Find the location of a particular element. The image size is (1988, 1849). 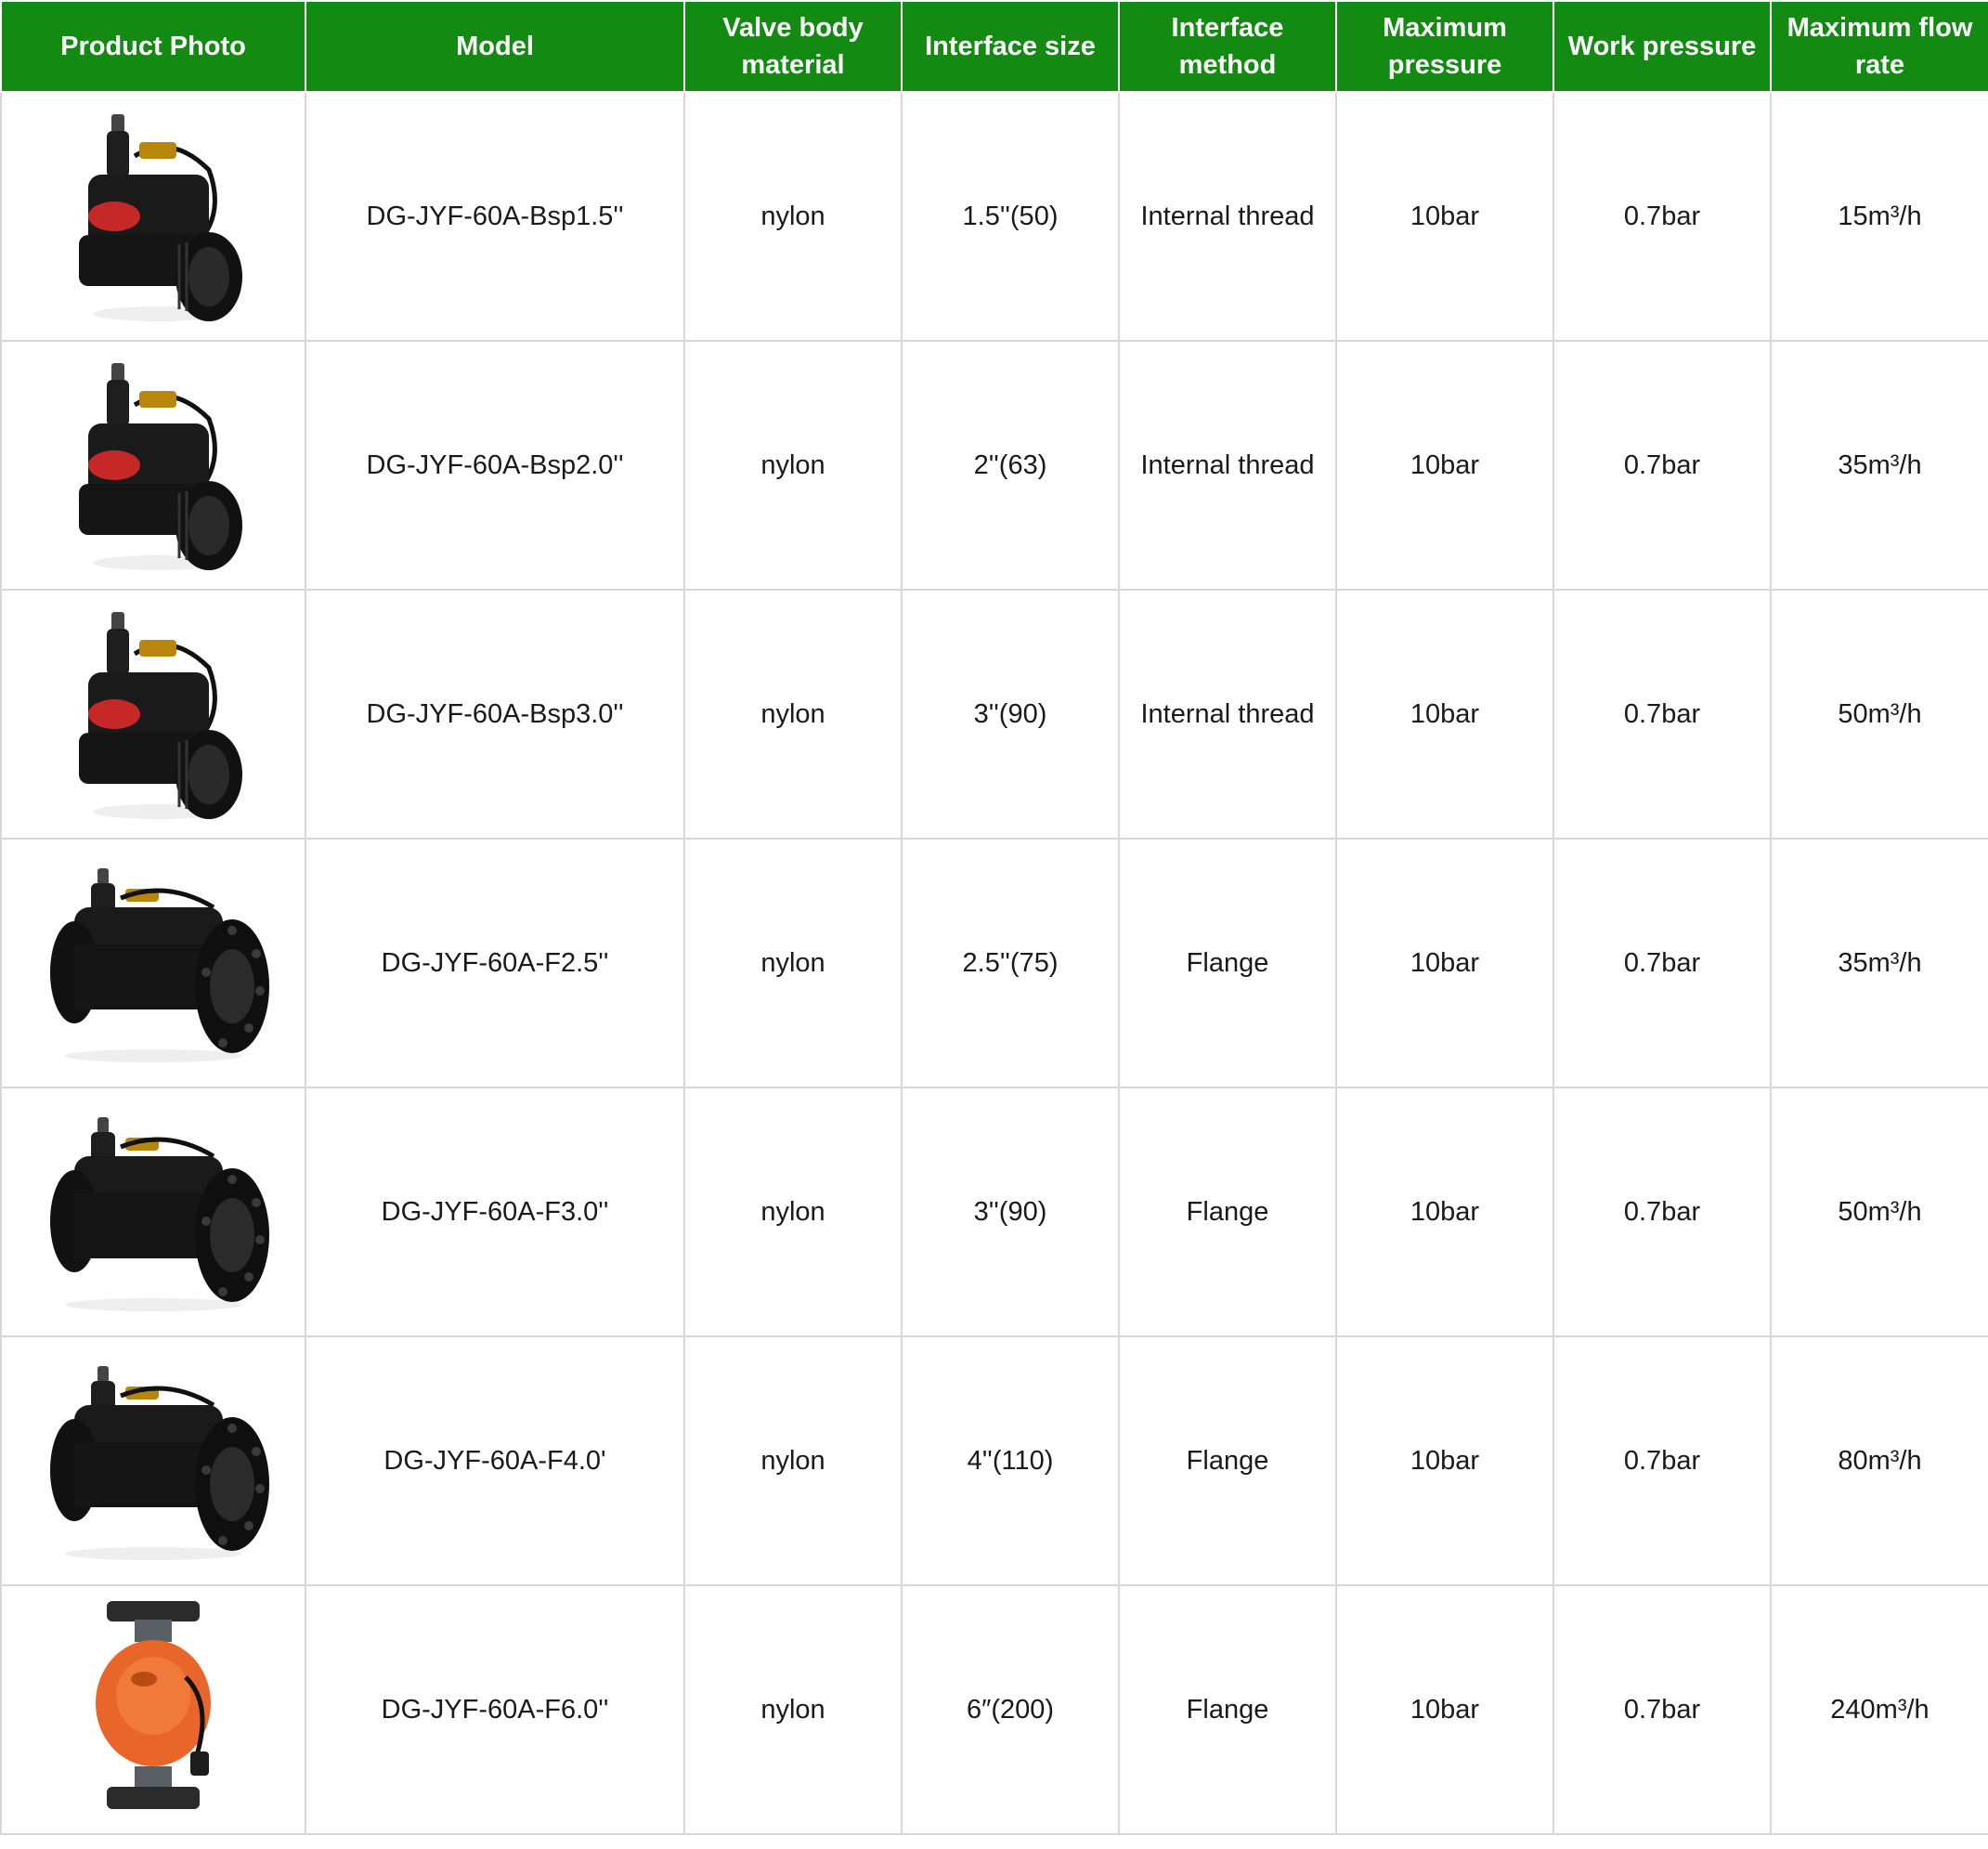

model-cell: DG-JYF-60A-F6.0'' is located at coordinates (495, 1709).